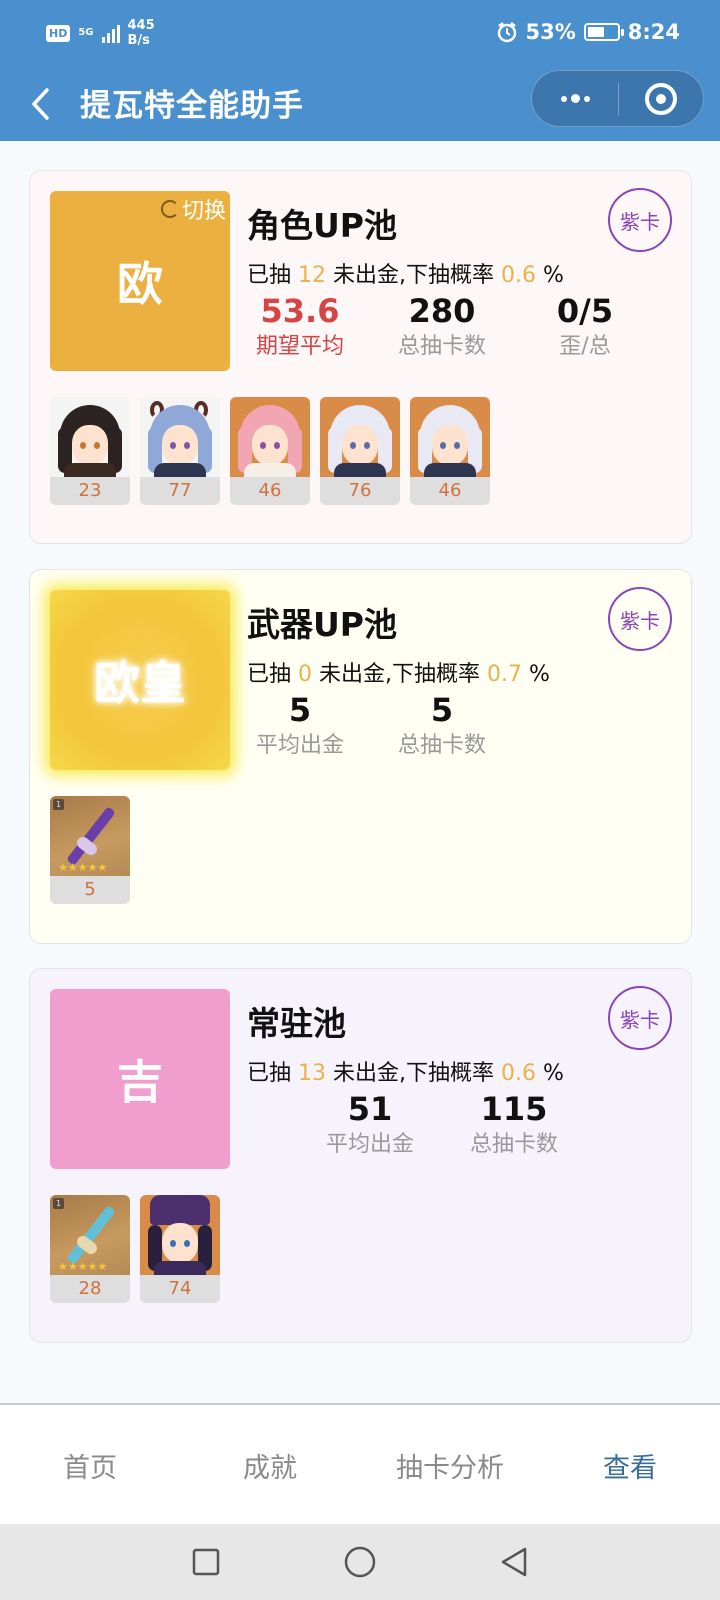 The image size is (720, 1600). I want to click on list-item: 1 ★★★★★ 28, so click(90, 1249).